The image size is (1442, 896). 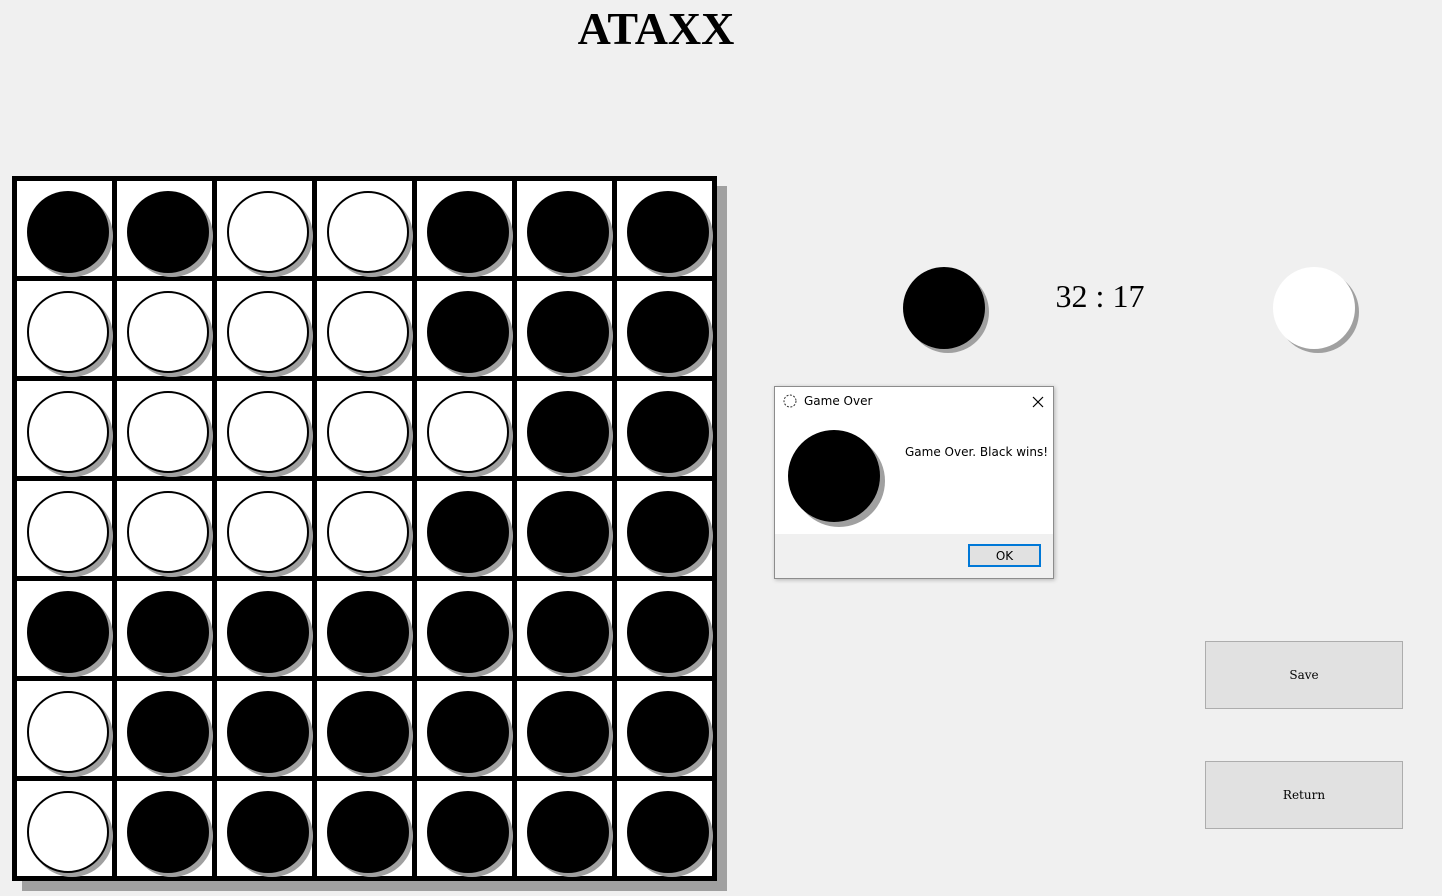 I want to click on board-cell-r6-c6, so click(x=565, y=729).